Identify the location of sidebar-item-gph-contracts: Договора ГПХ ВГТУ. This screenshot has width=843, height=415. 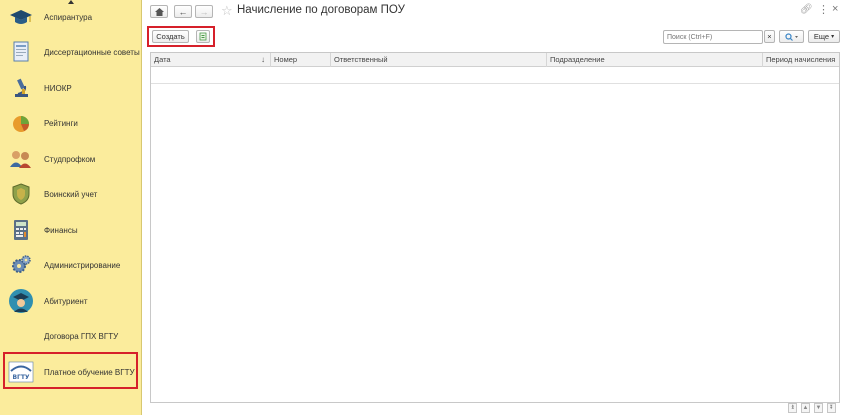
(70, 336).